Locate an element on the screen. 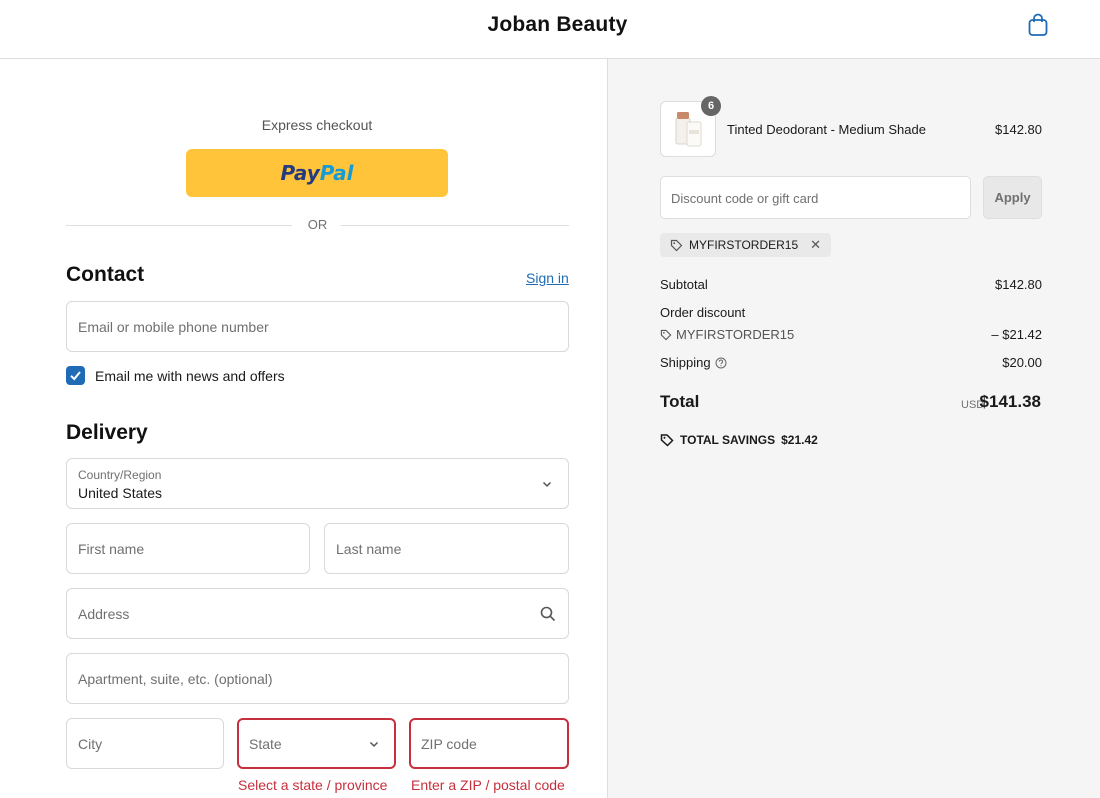 Image resolution: width=1100 pixels, height=798 pixels. discount-code-line: MYFIRSTORDER15 is located at coordinates (851, 334).